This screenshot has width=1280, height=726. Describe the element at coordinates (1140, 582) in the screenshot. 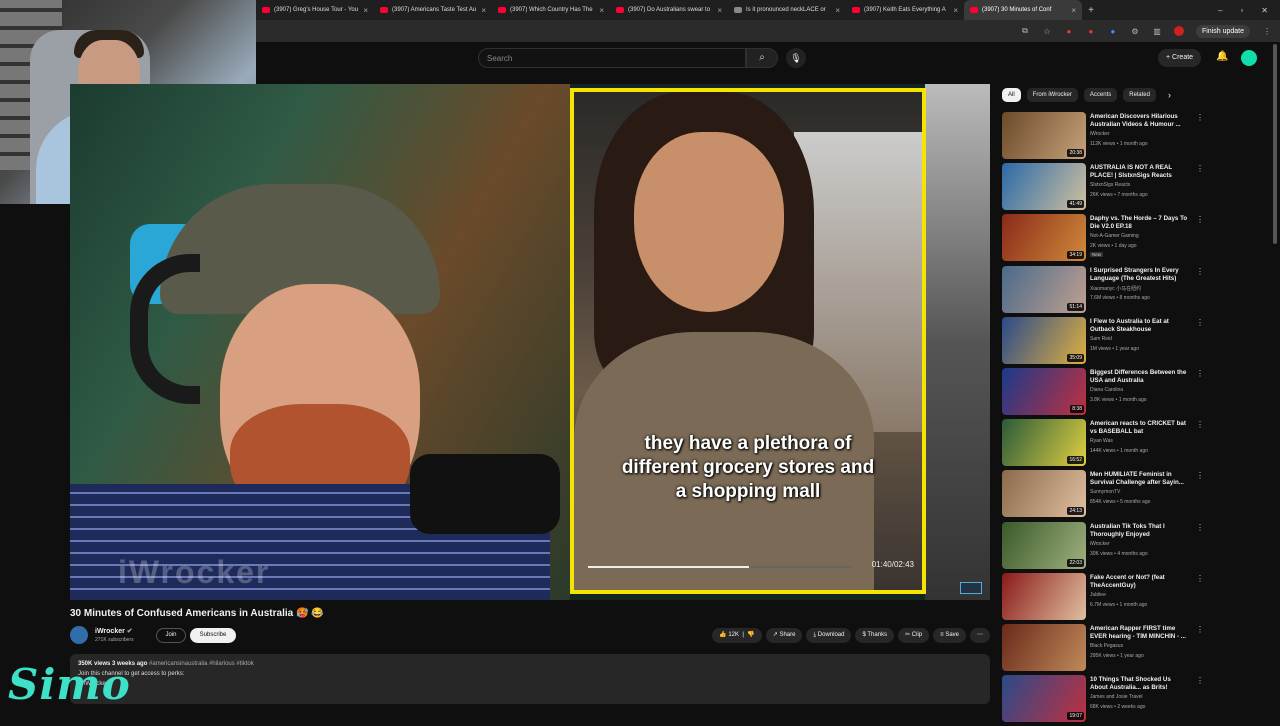

I see `related-video-title: Fake Accent or Not? (feat TheAccentGuy)` at that location.